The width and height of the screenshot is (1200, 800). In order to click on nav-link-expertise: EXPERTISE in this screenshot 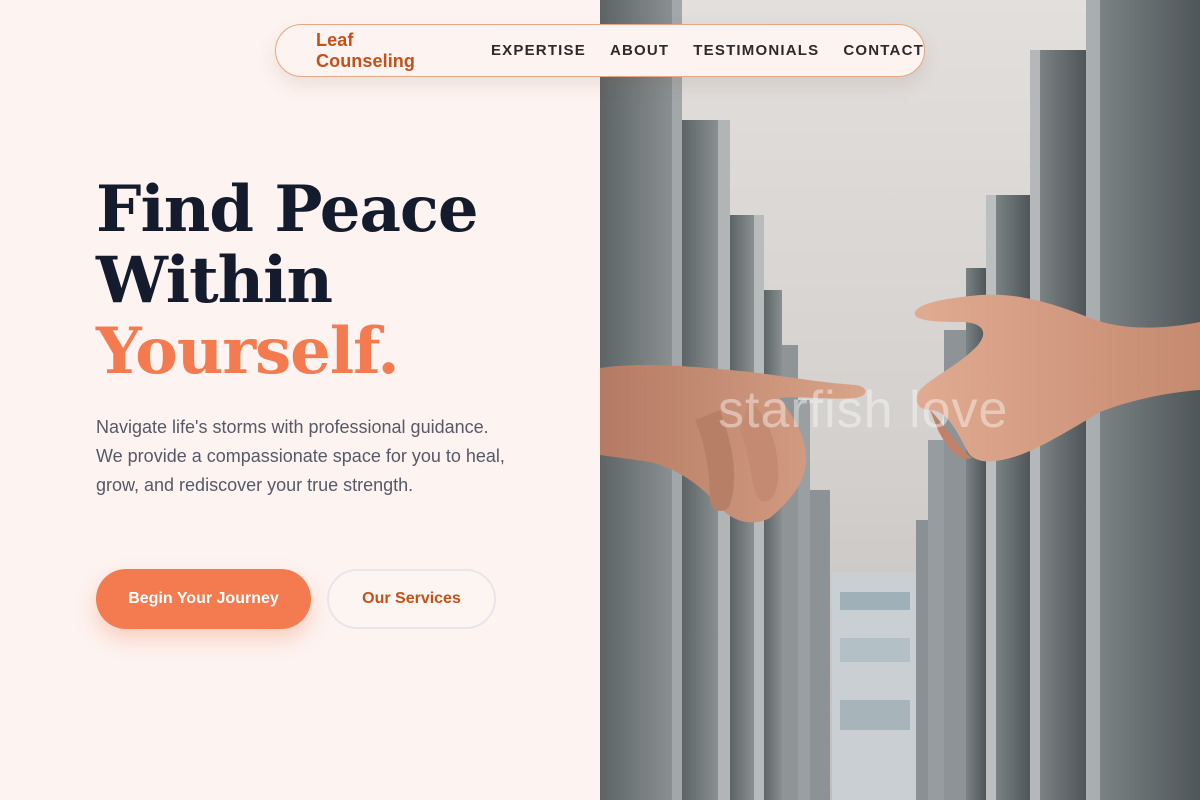, I will do `click(538, 50)`.